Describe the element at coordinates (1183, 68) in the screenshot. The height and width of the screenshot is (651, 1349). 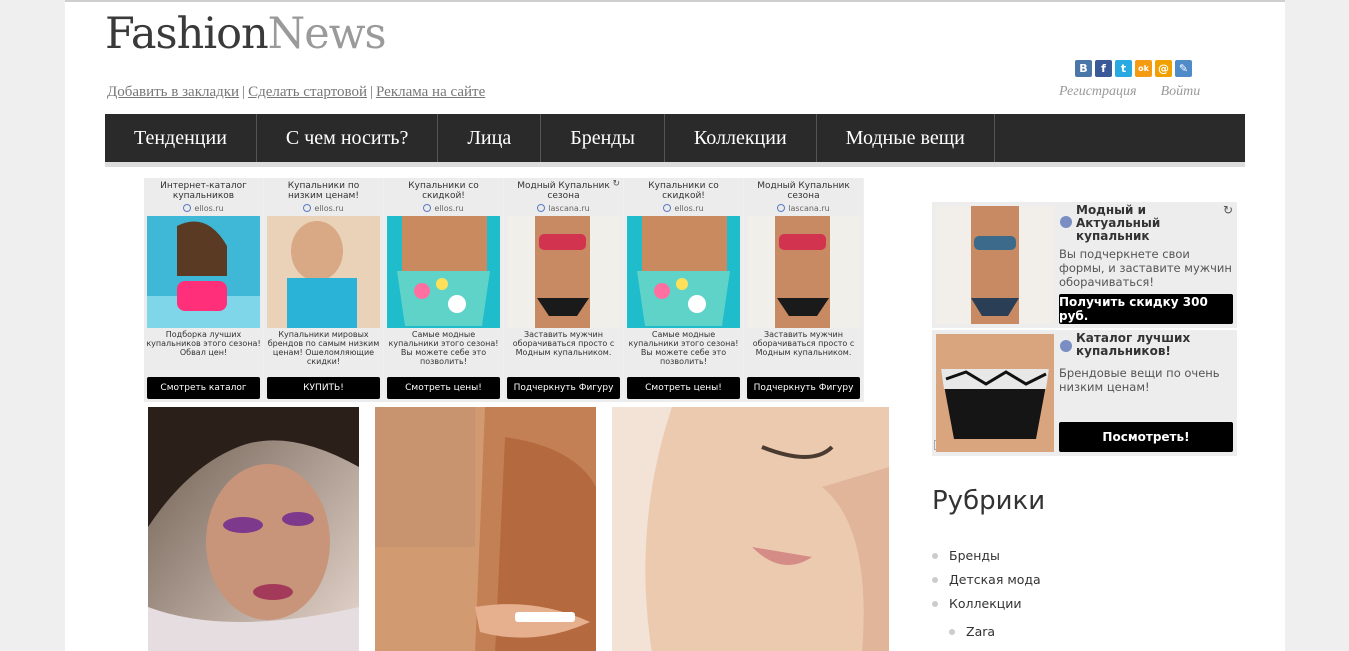
I see `livejournal-icon: ✎` at that location.